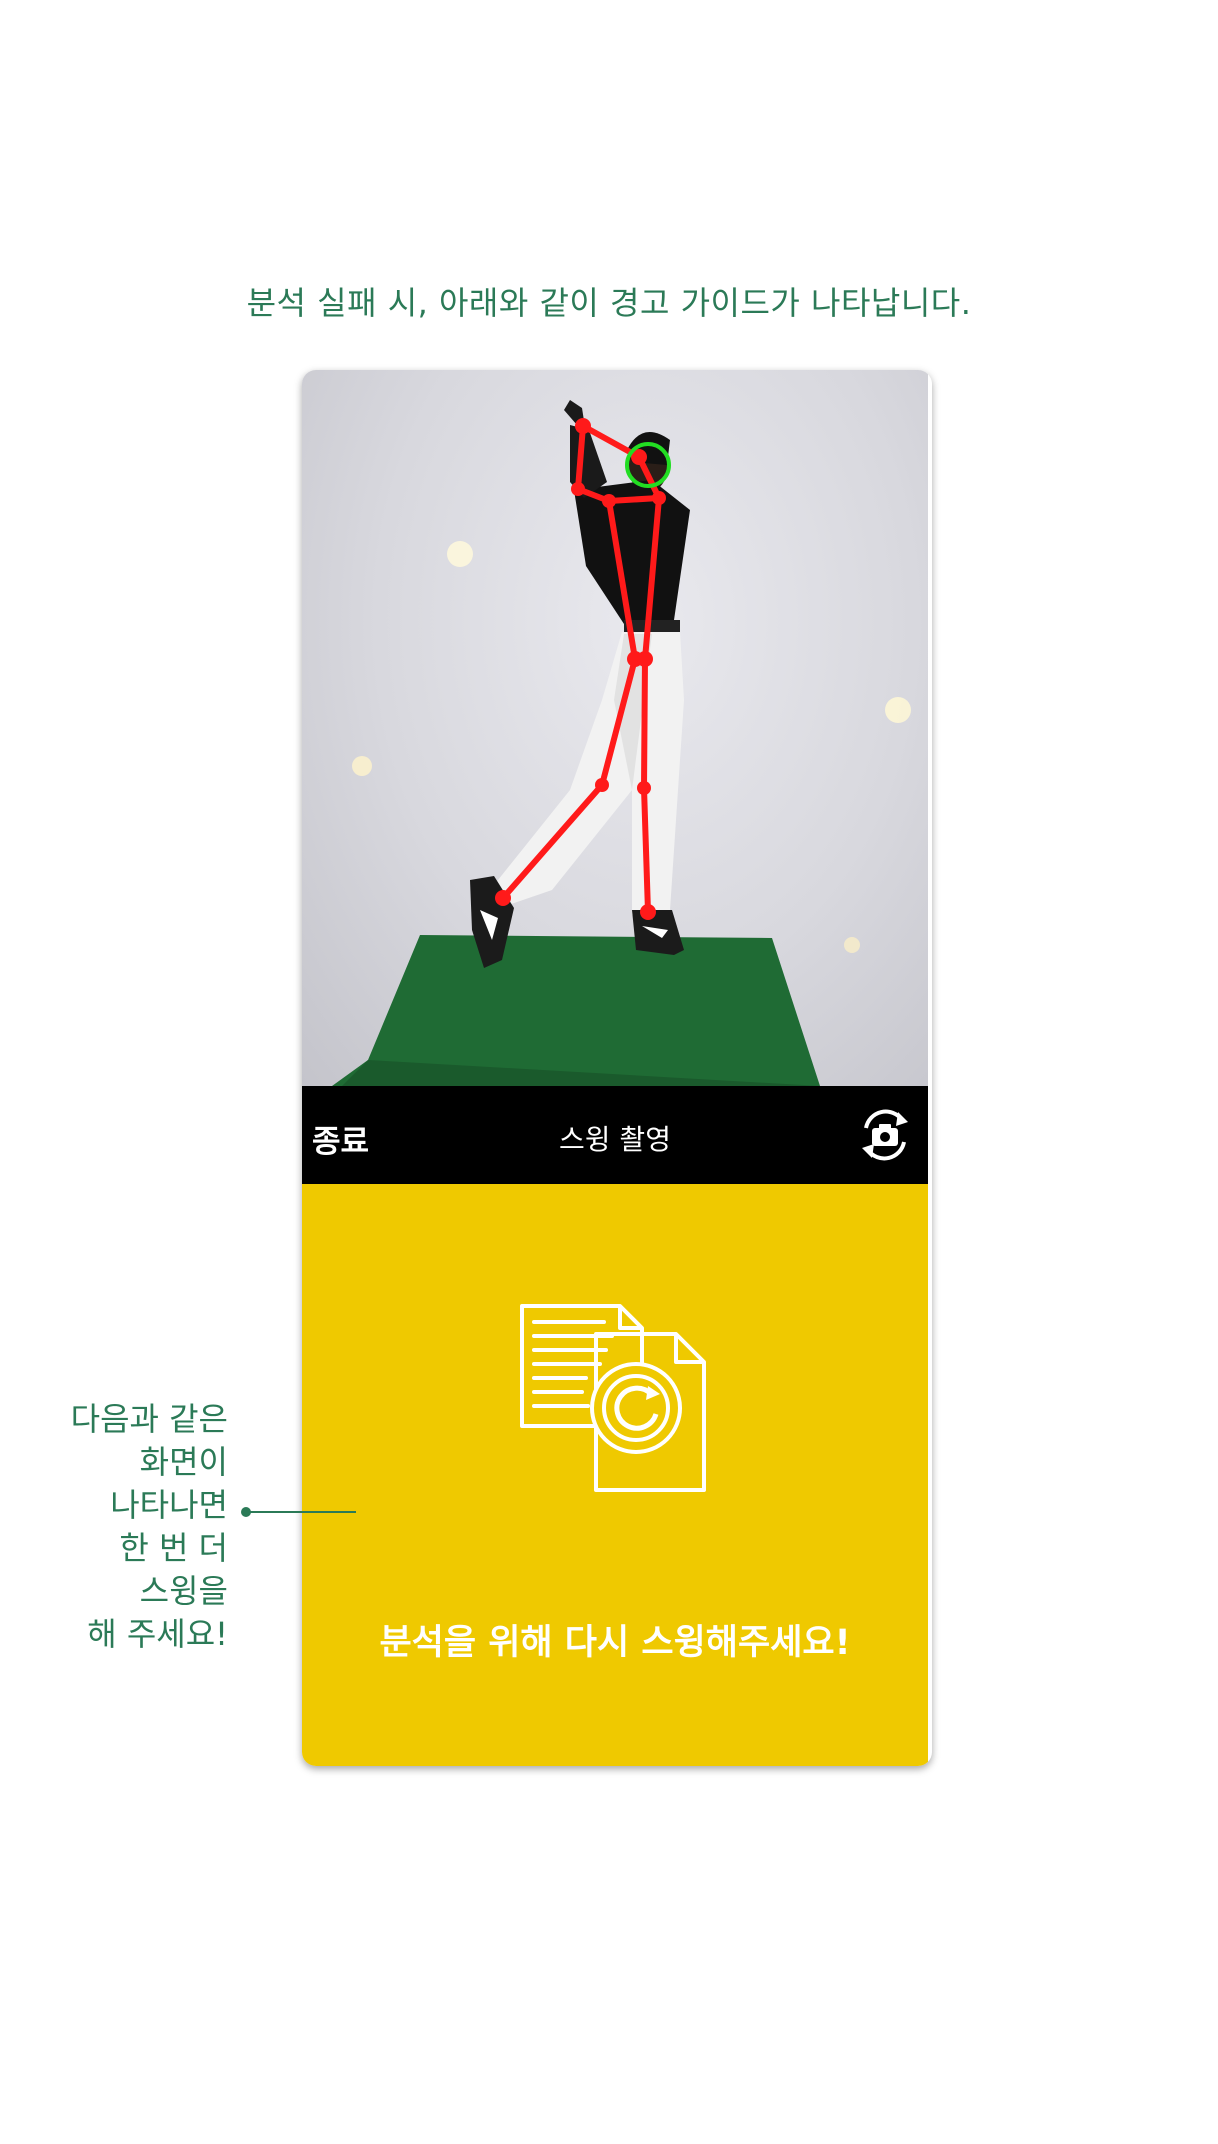 The image size is (1218, 2144). Describe the element at coordinates (157, 1634) in the screenshot. I see `side-note-line: 해 주세요!` at that location.